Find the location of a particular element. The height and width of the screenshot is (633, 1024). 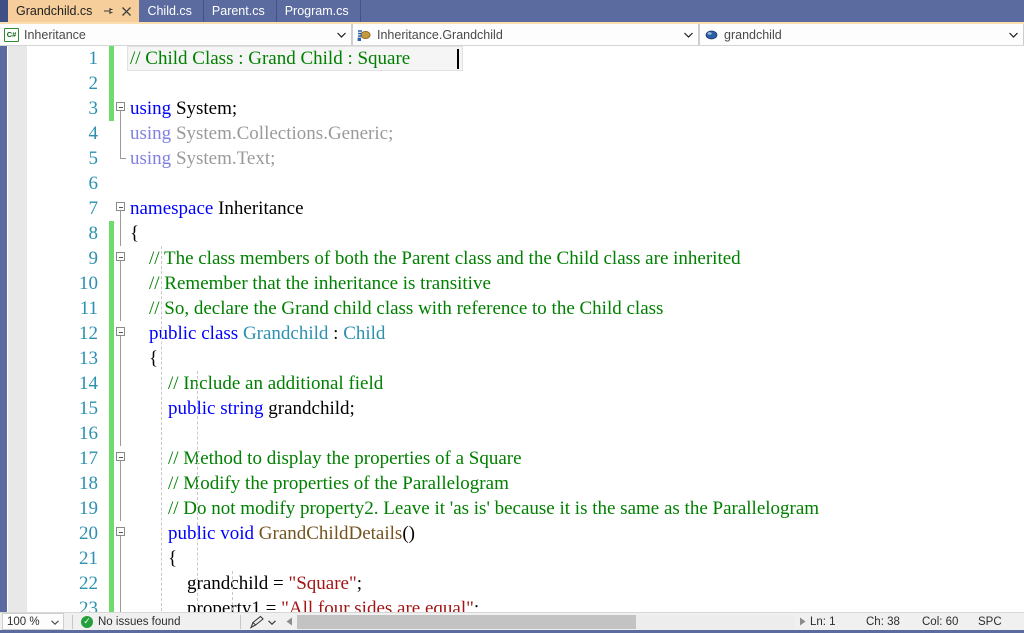

document-tab-grandchild: Grandchild.cs is located at coordinates (74, 11).